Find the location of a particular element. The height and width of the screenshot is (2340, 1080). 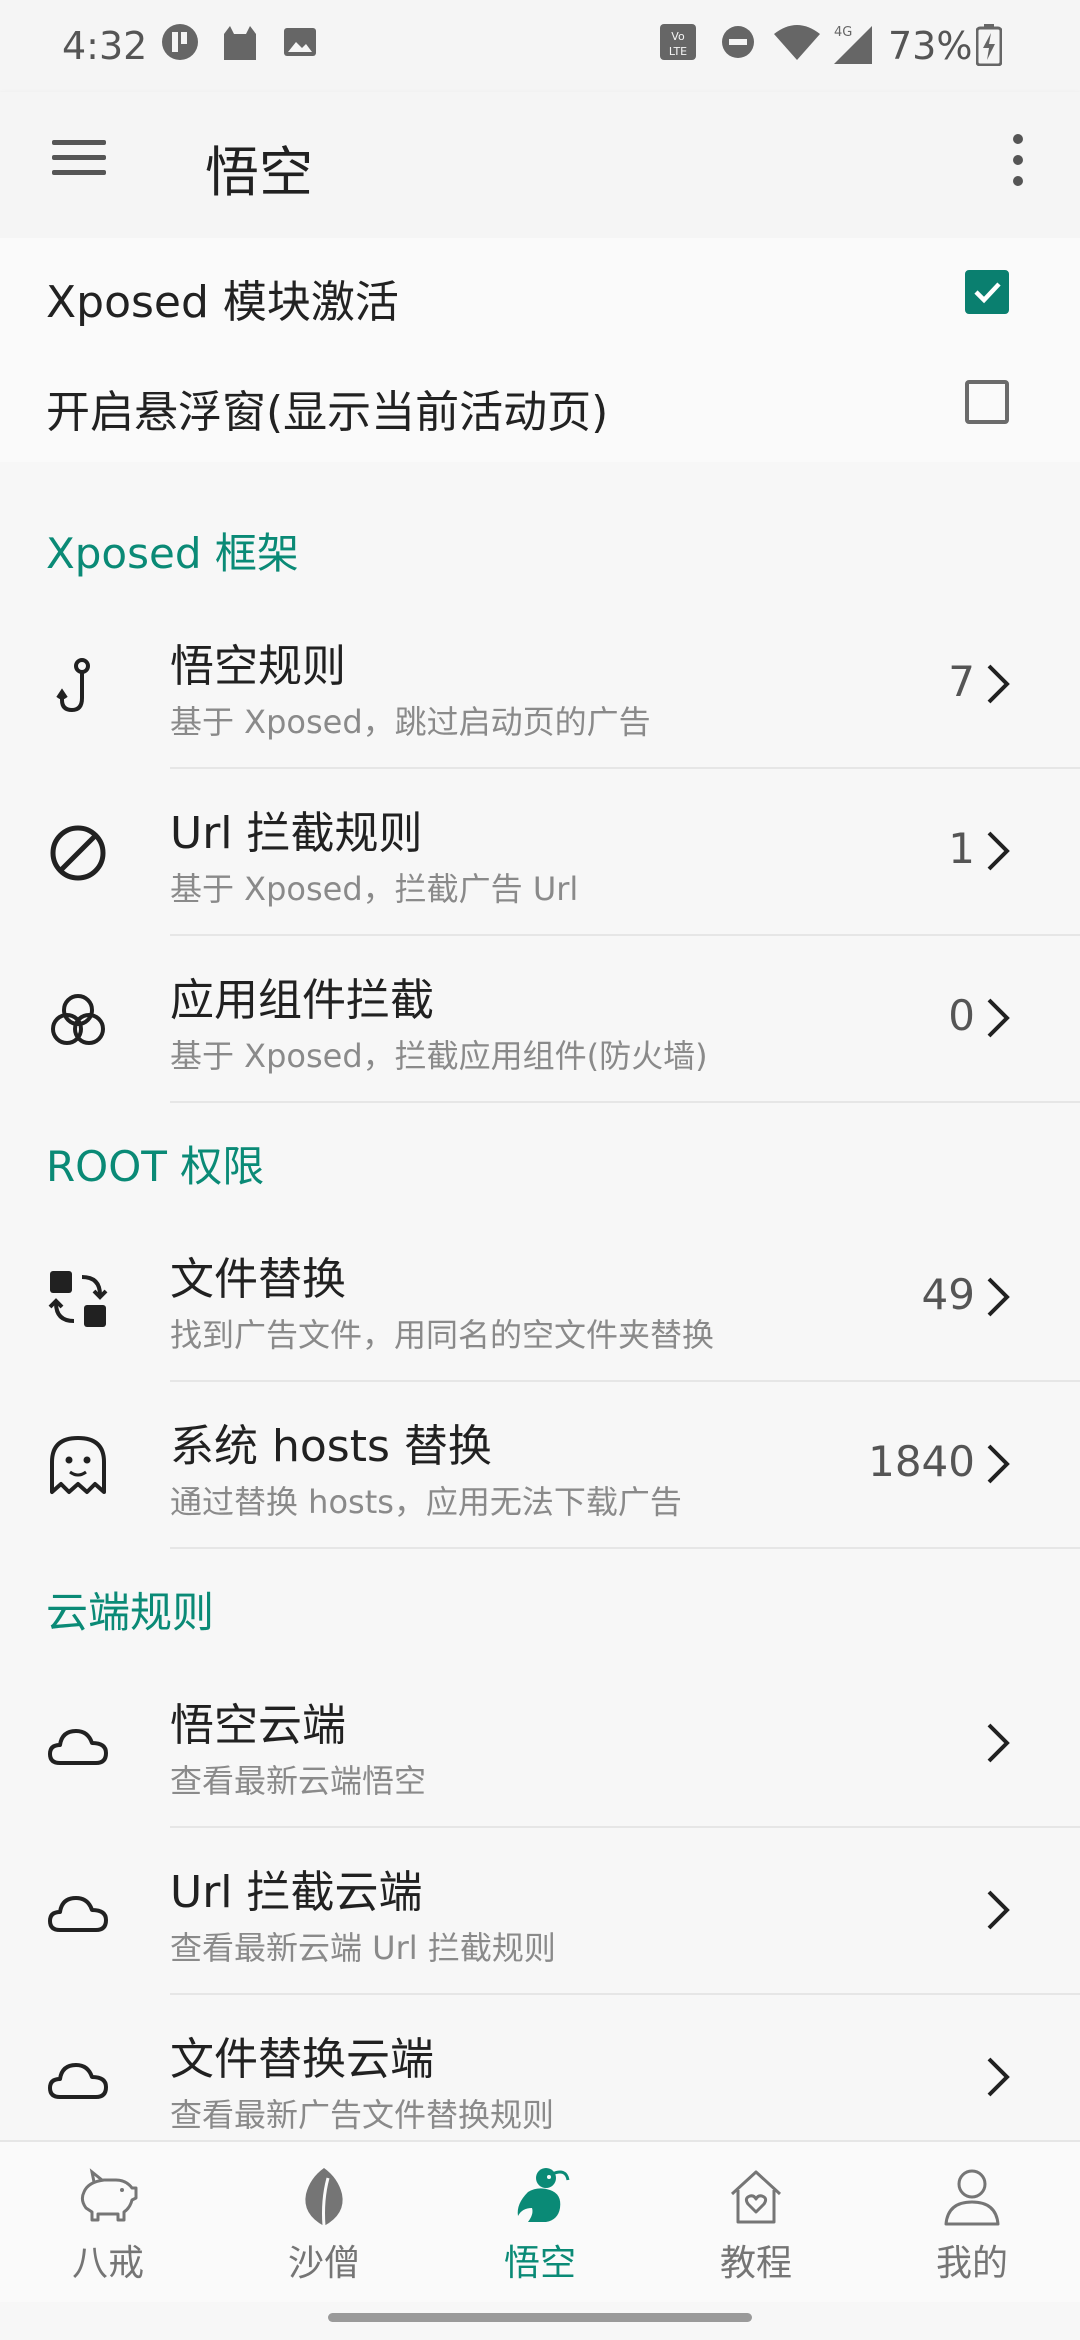

list-item-url-block-rules: Url 拦截规则 基于 Xposed，拦截广告 Url 1 is located at coordinates (540, 852).